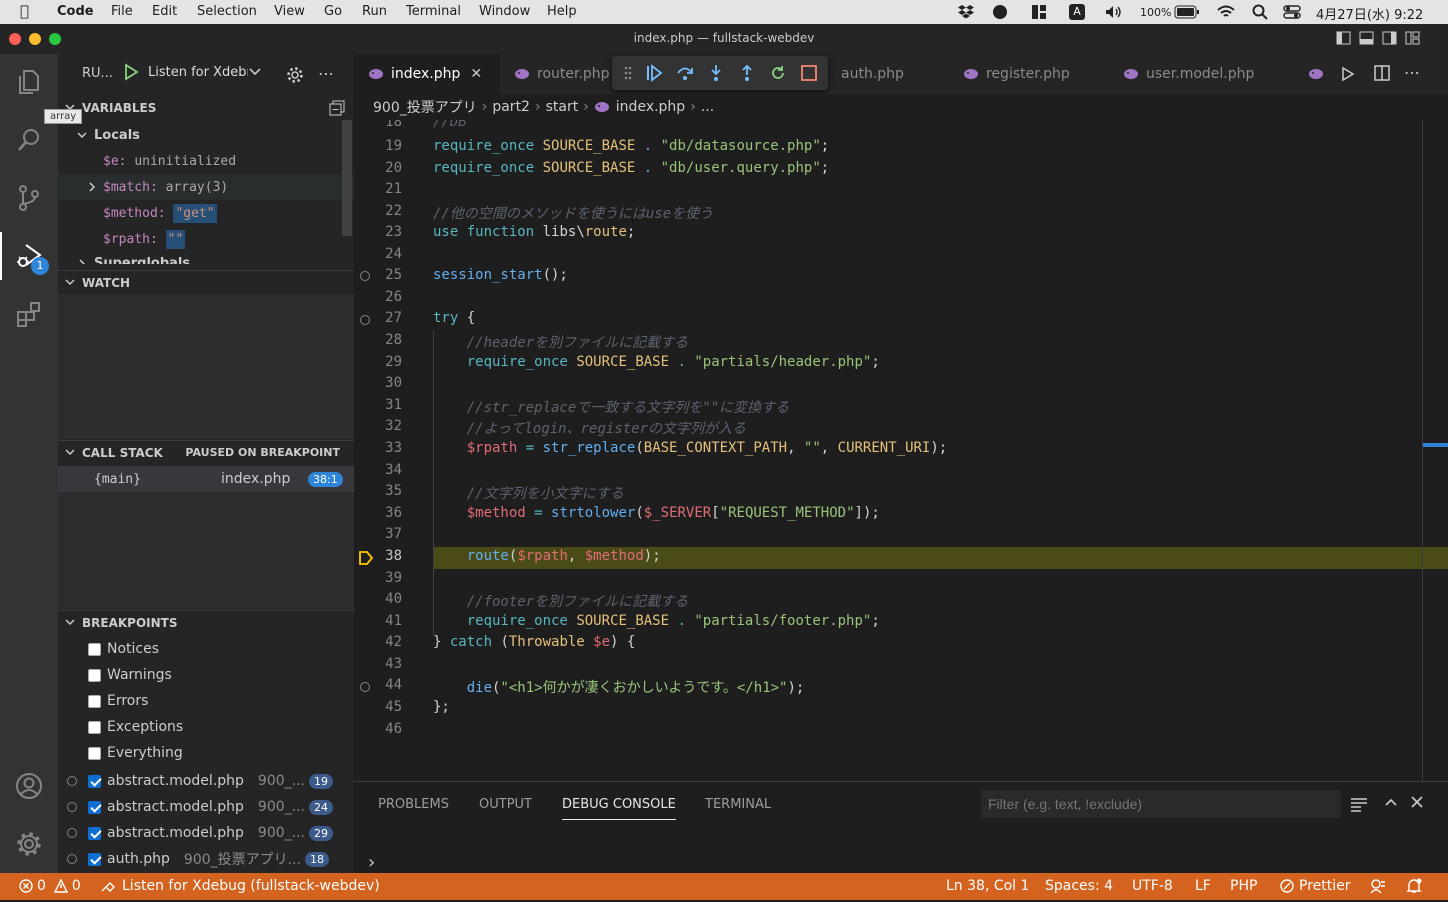  I want to click on source-control-icon, so click(29, 198).